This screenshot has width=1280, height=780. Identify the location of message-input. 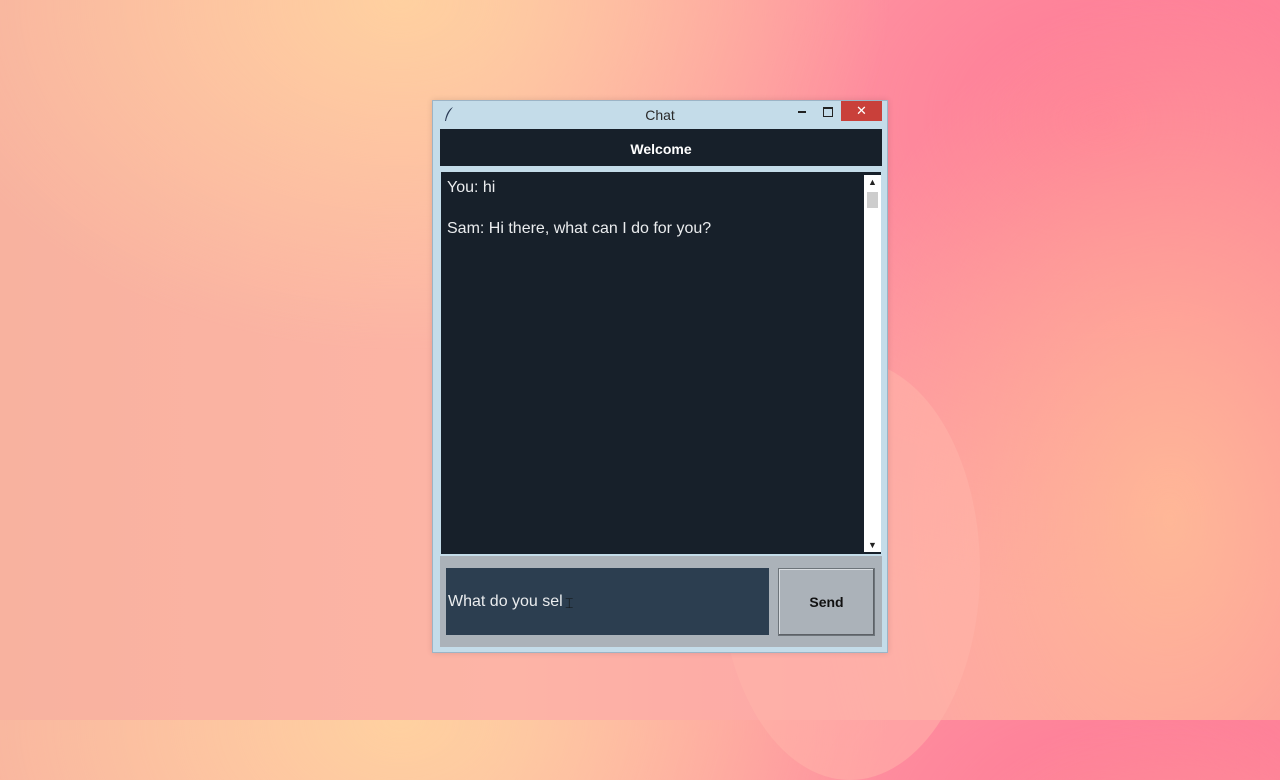
(607, 601).